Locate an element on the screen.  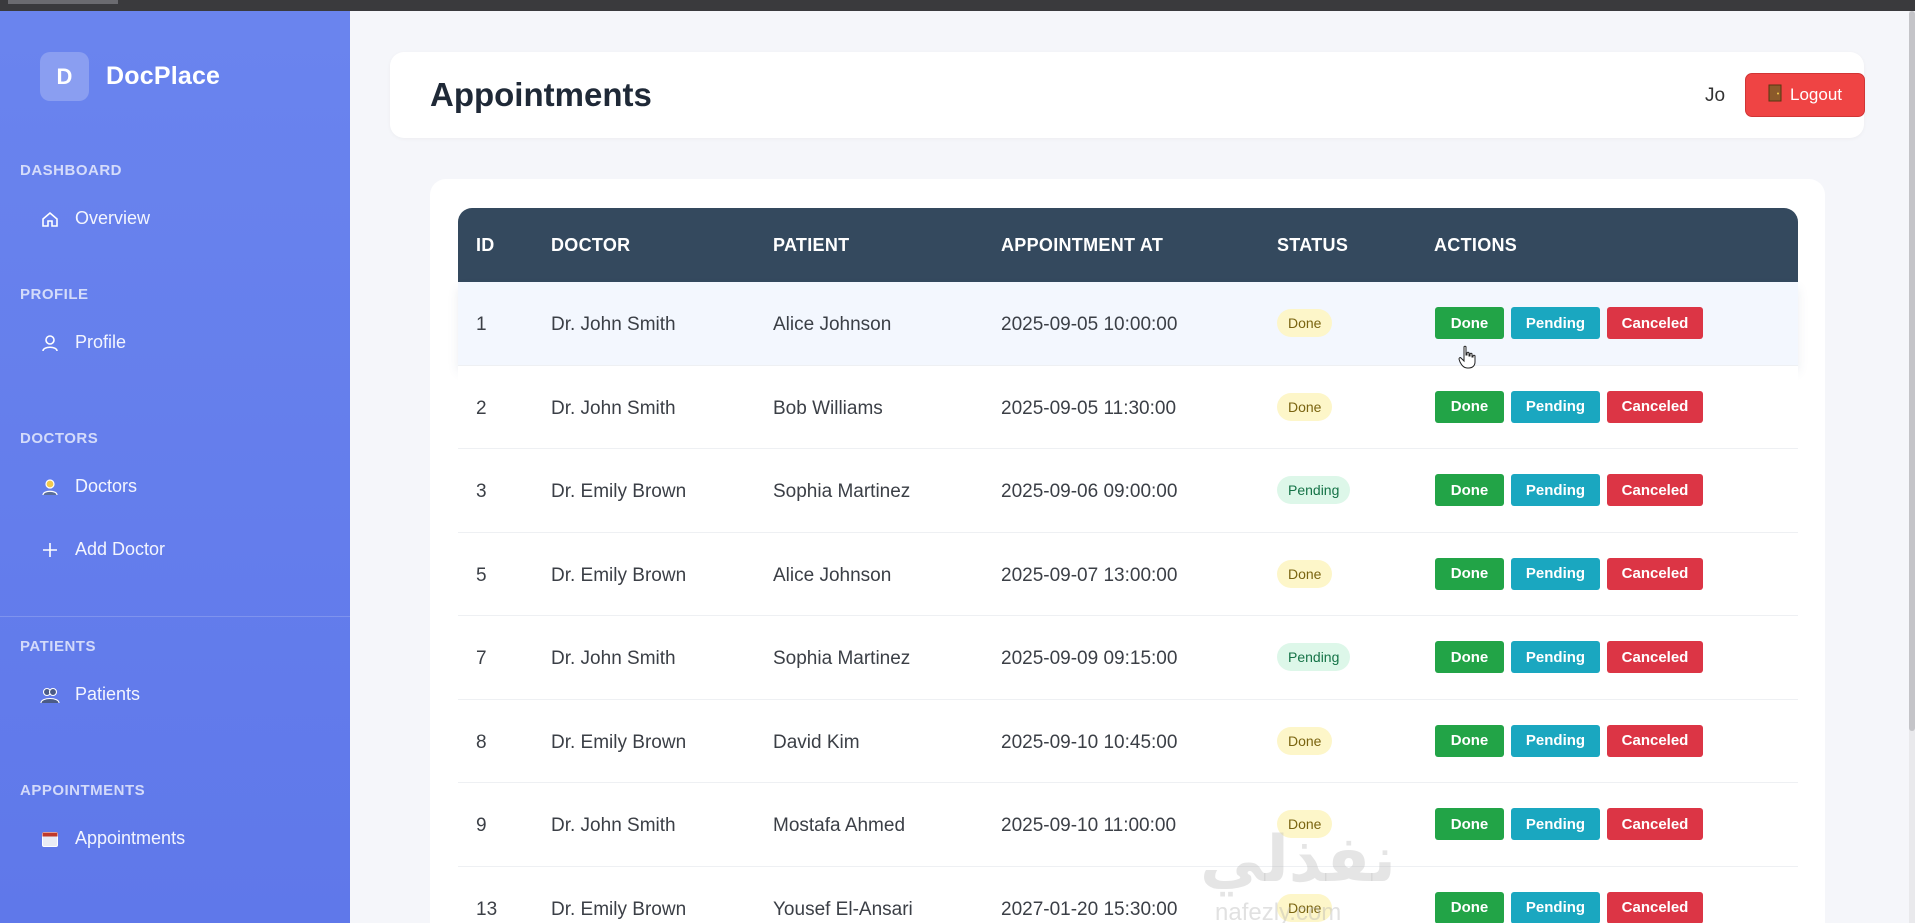
column-header-actions: ACTIONS is located at coordinates (1476, 245).